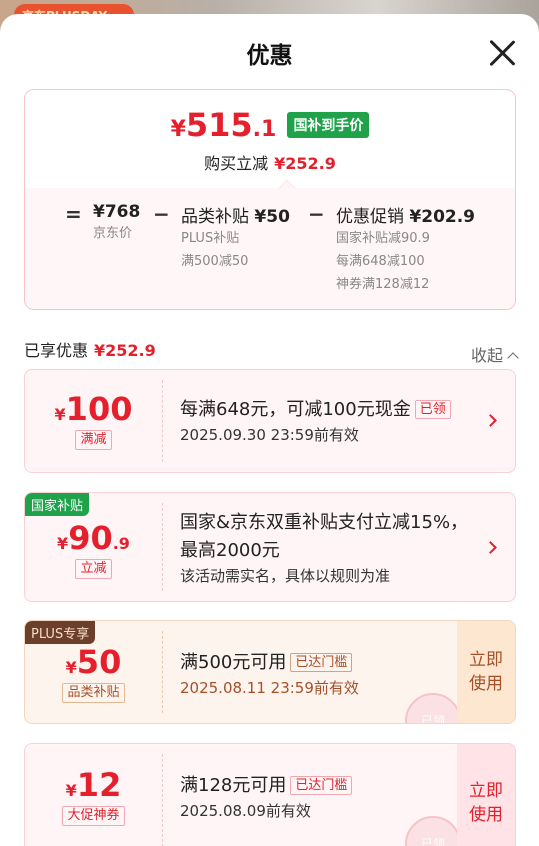 The image size is (539, 846). I want to click on final-price: ¥515.1, so click(223, 125).